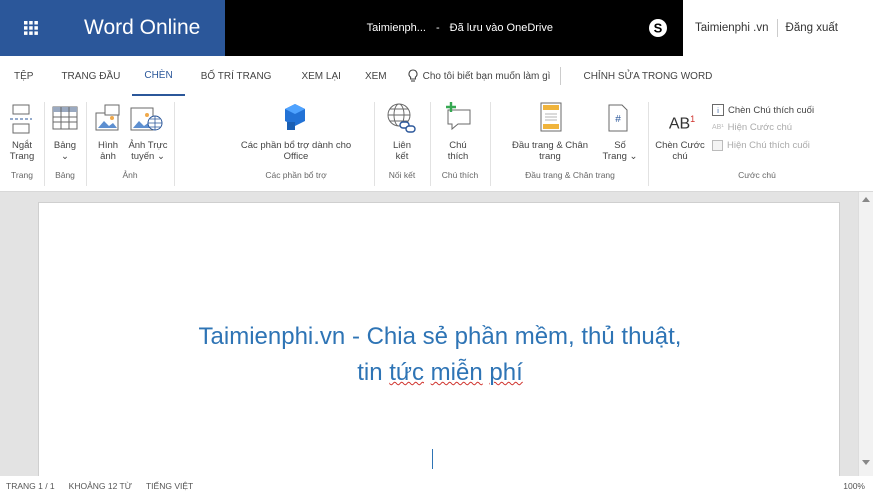 This screenshot has height=496, width=873. I want to click on zoom-level: 100%, so click(854, 486).